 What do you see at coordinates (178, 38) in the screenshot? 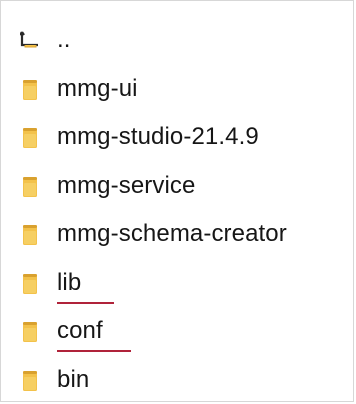
I see `list-item-parent-directory: ..` at bounding box center [178, 38].